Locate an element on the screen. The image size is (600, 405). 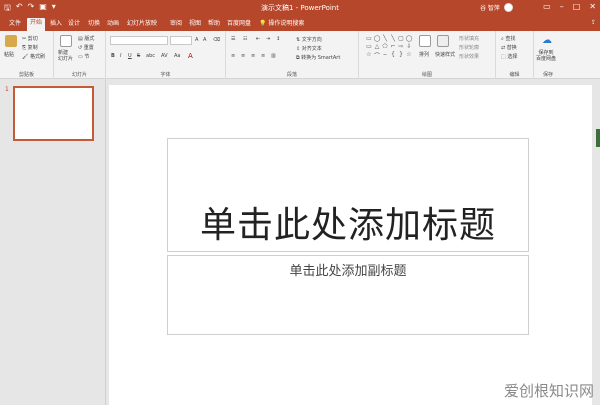
shapes-gallery: ▭ ◯ ╲ ╲ ▢ ◯ ▭ △ ⬠ ⌐ ⇨ ⇩ ☆ ⌒ ⌢{} ☆ is located at coordinates (389, 50).